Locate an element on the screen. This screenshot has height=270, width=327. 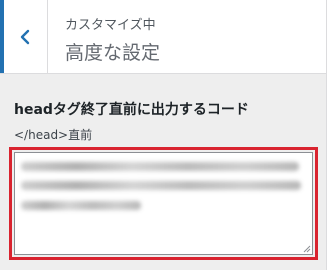
chevron-left-icon is located at coordinates (25, 37).